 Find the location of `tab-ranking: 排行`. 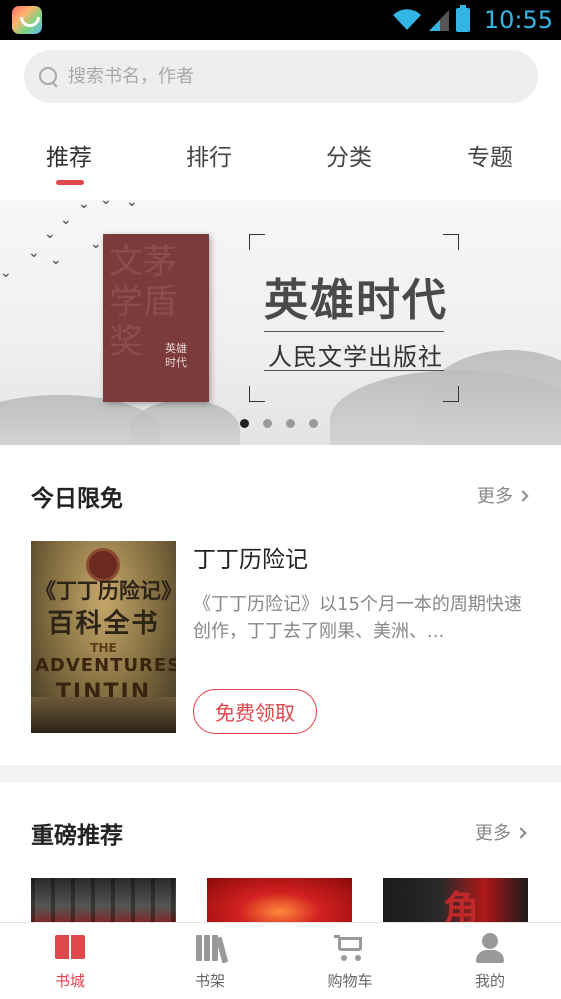

tab-ranking: 排行 is located at coordinates (209, 155).